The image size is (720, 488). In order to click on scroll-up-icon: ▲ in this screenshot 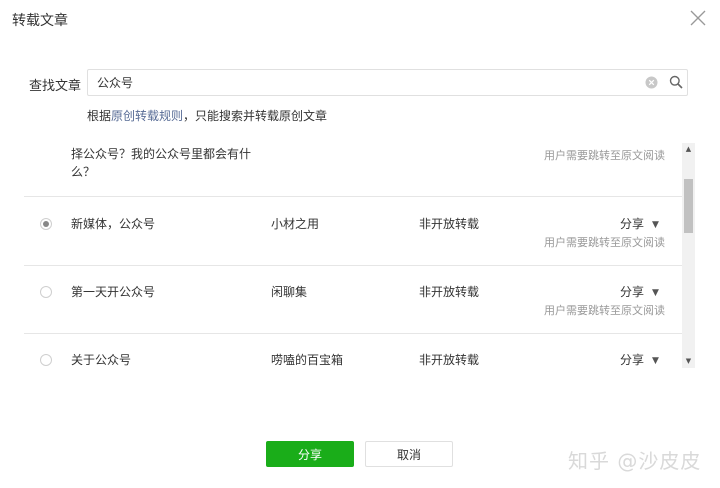, I will do `click(688, 149)`.